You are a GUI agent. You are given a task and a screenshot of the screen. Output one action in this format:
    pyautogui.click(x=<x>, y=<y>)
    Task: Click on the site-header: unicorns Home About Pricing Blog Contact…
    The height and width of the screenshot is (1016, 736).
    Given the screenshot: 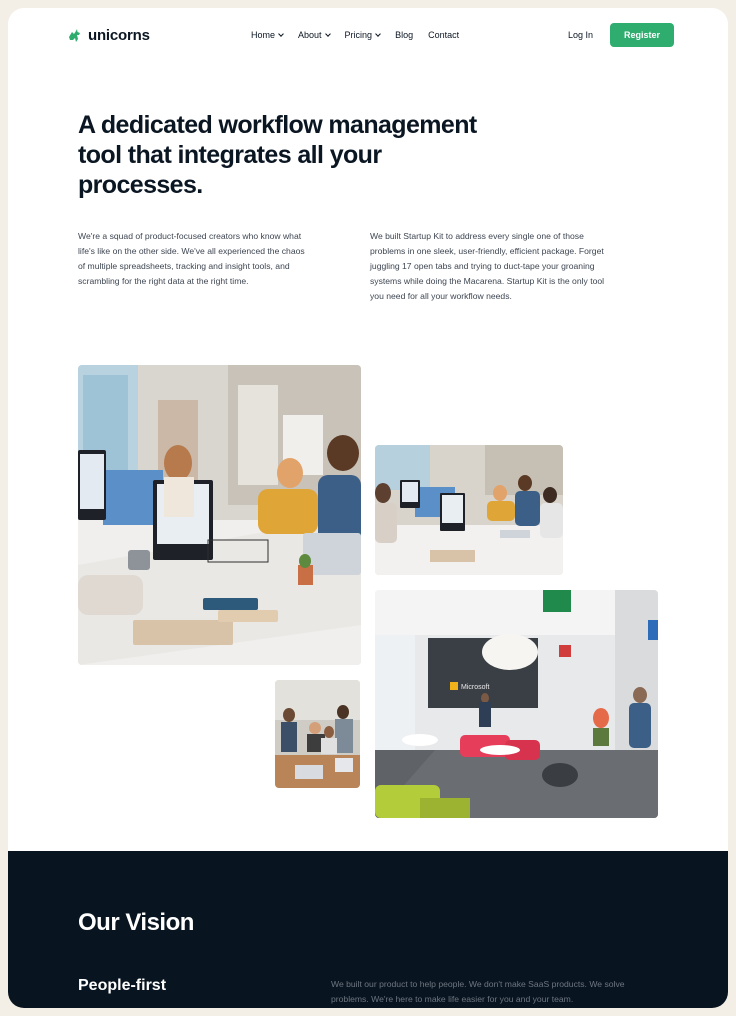 What is the action you would take?
    pyautogui.click(x=368, y=36)
    